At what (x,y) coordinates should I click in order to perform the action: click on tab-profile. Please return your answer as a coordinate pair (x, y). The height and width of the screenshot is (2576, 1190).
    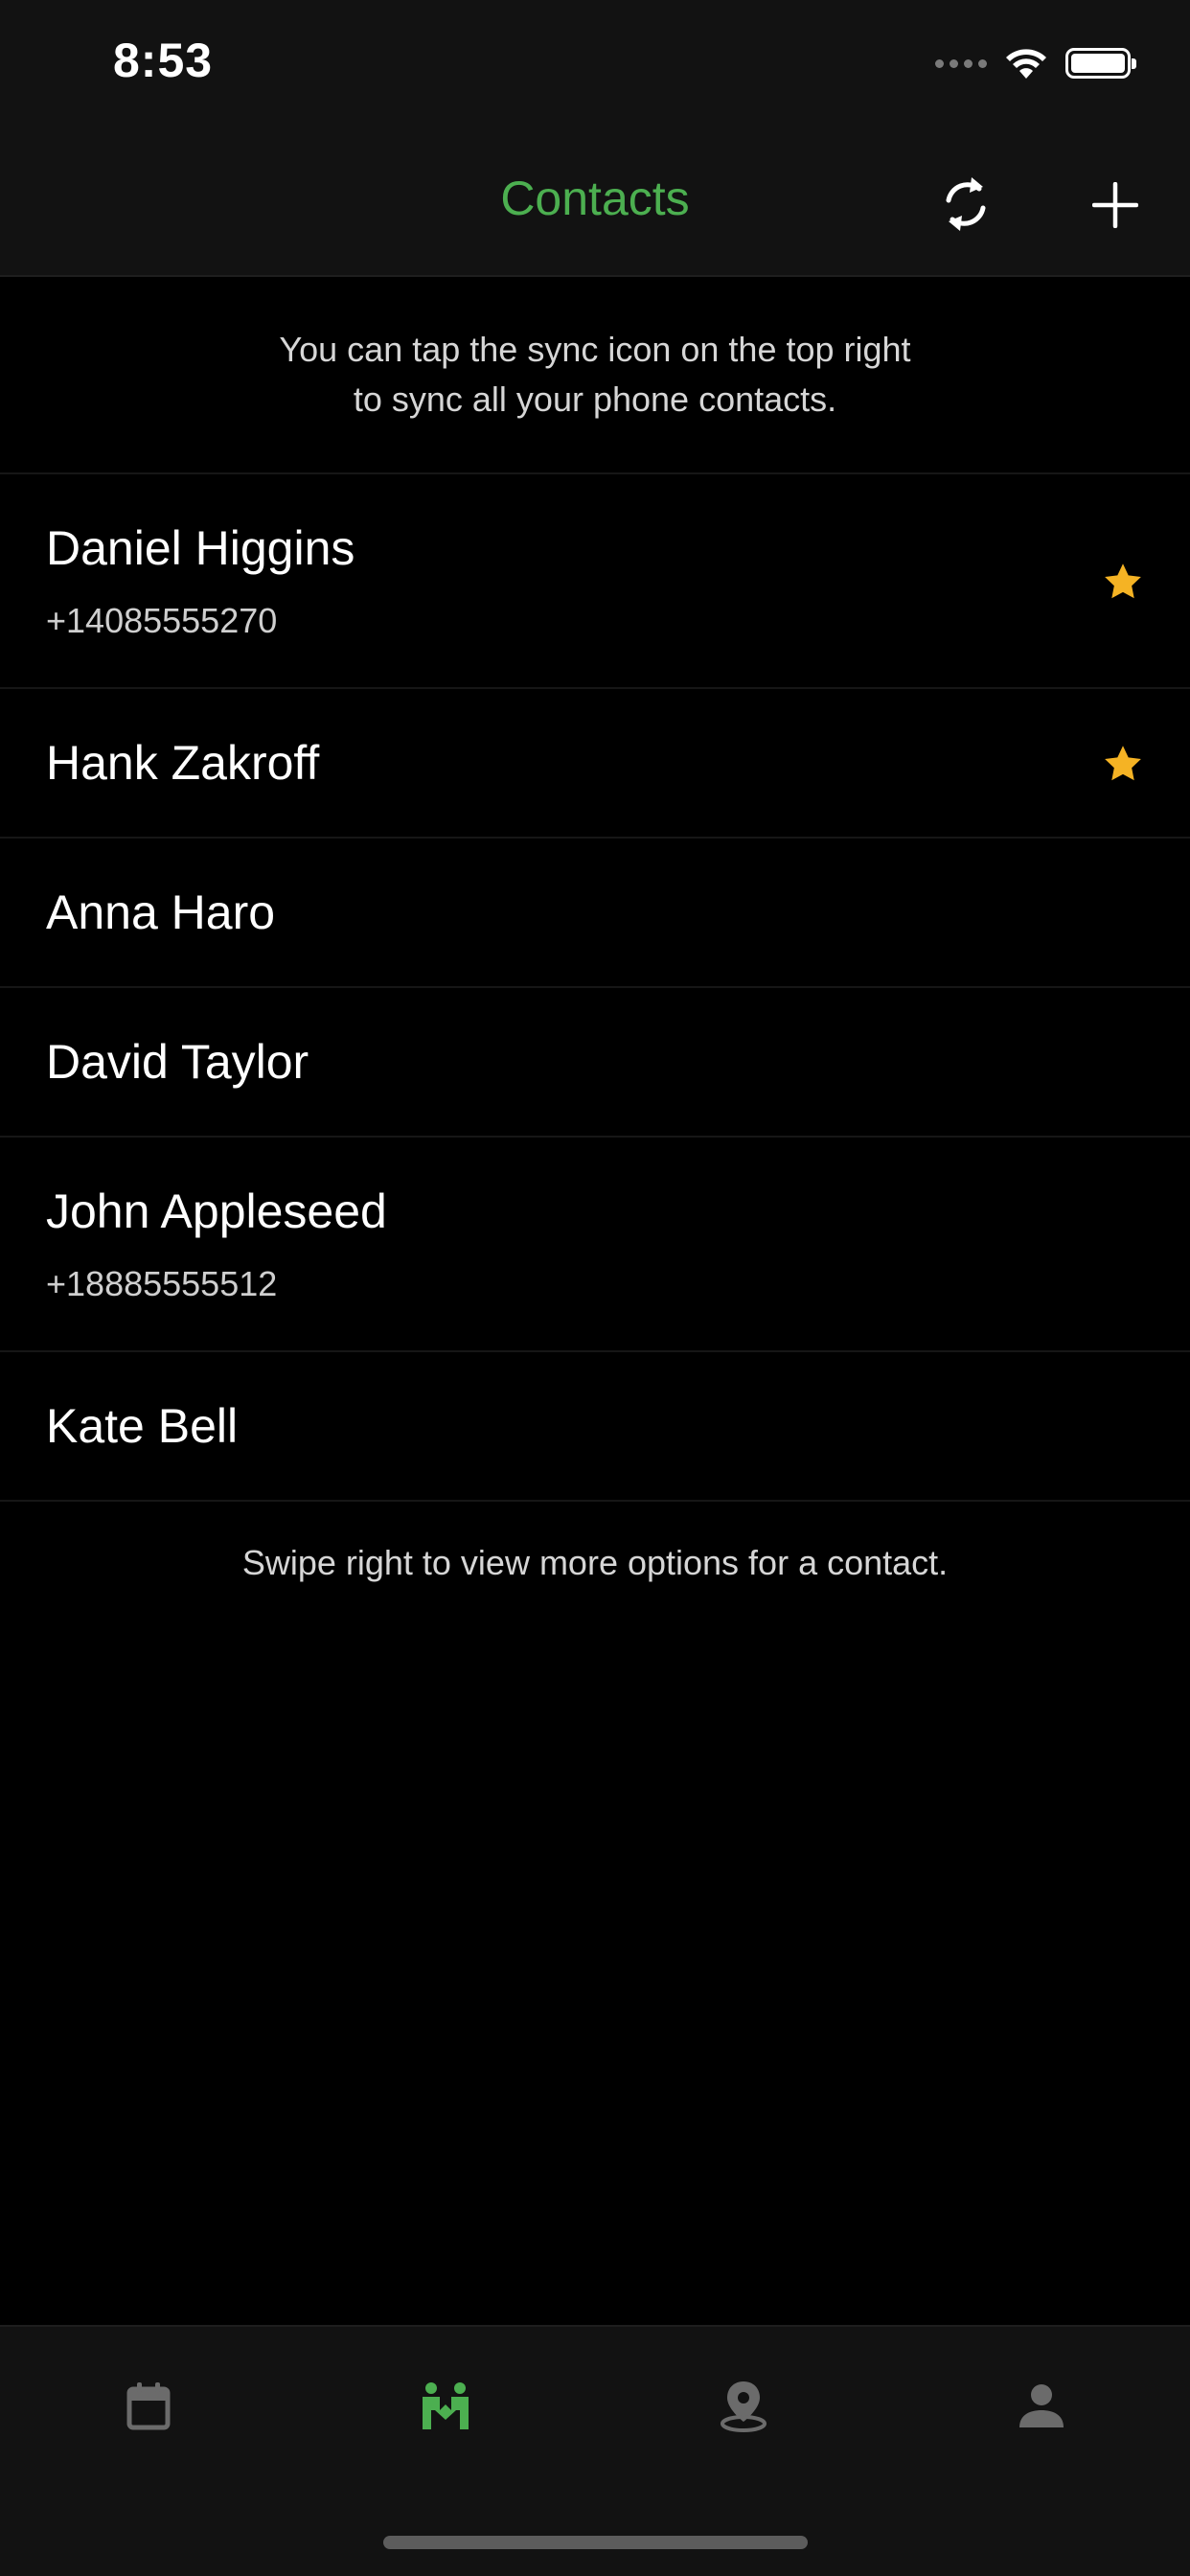
    Looking at the image, I should click on (1041, 2406).